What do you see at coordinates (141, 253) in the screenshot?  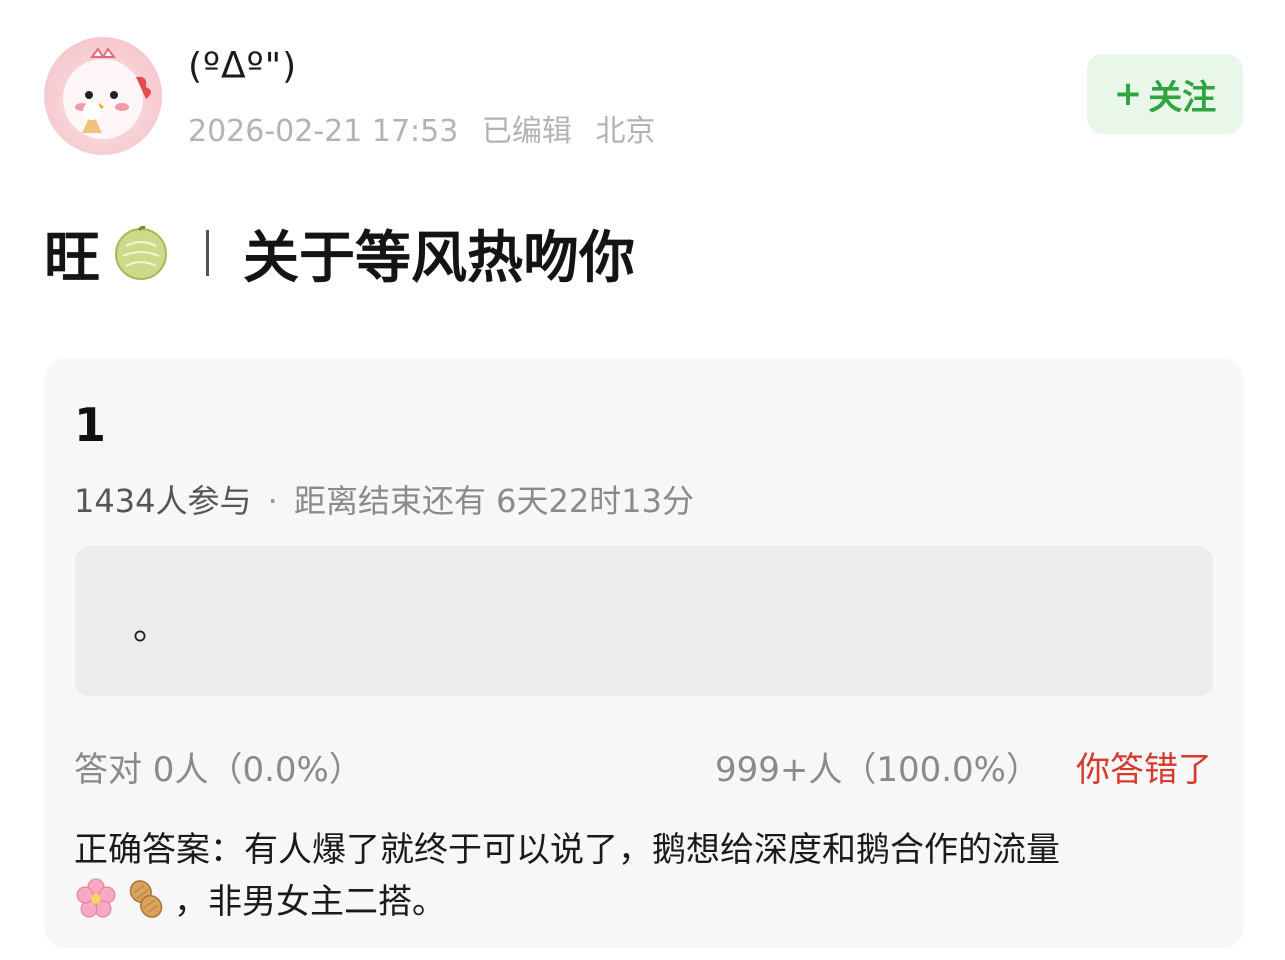 I see `melon-icon` at bounding box center [141, 253].